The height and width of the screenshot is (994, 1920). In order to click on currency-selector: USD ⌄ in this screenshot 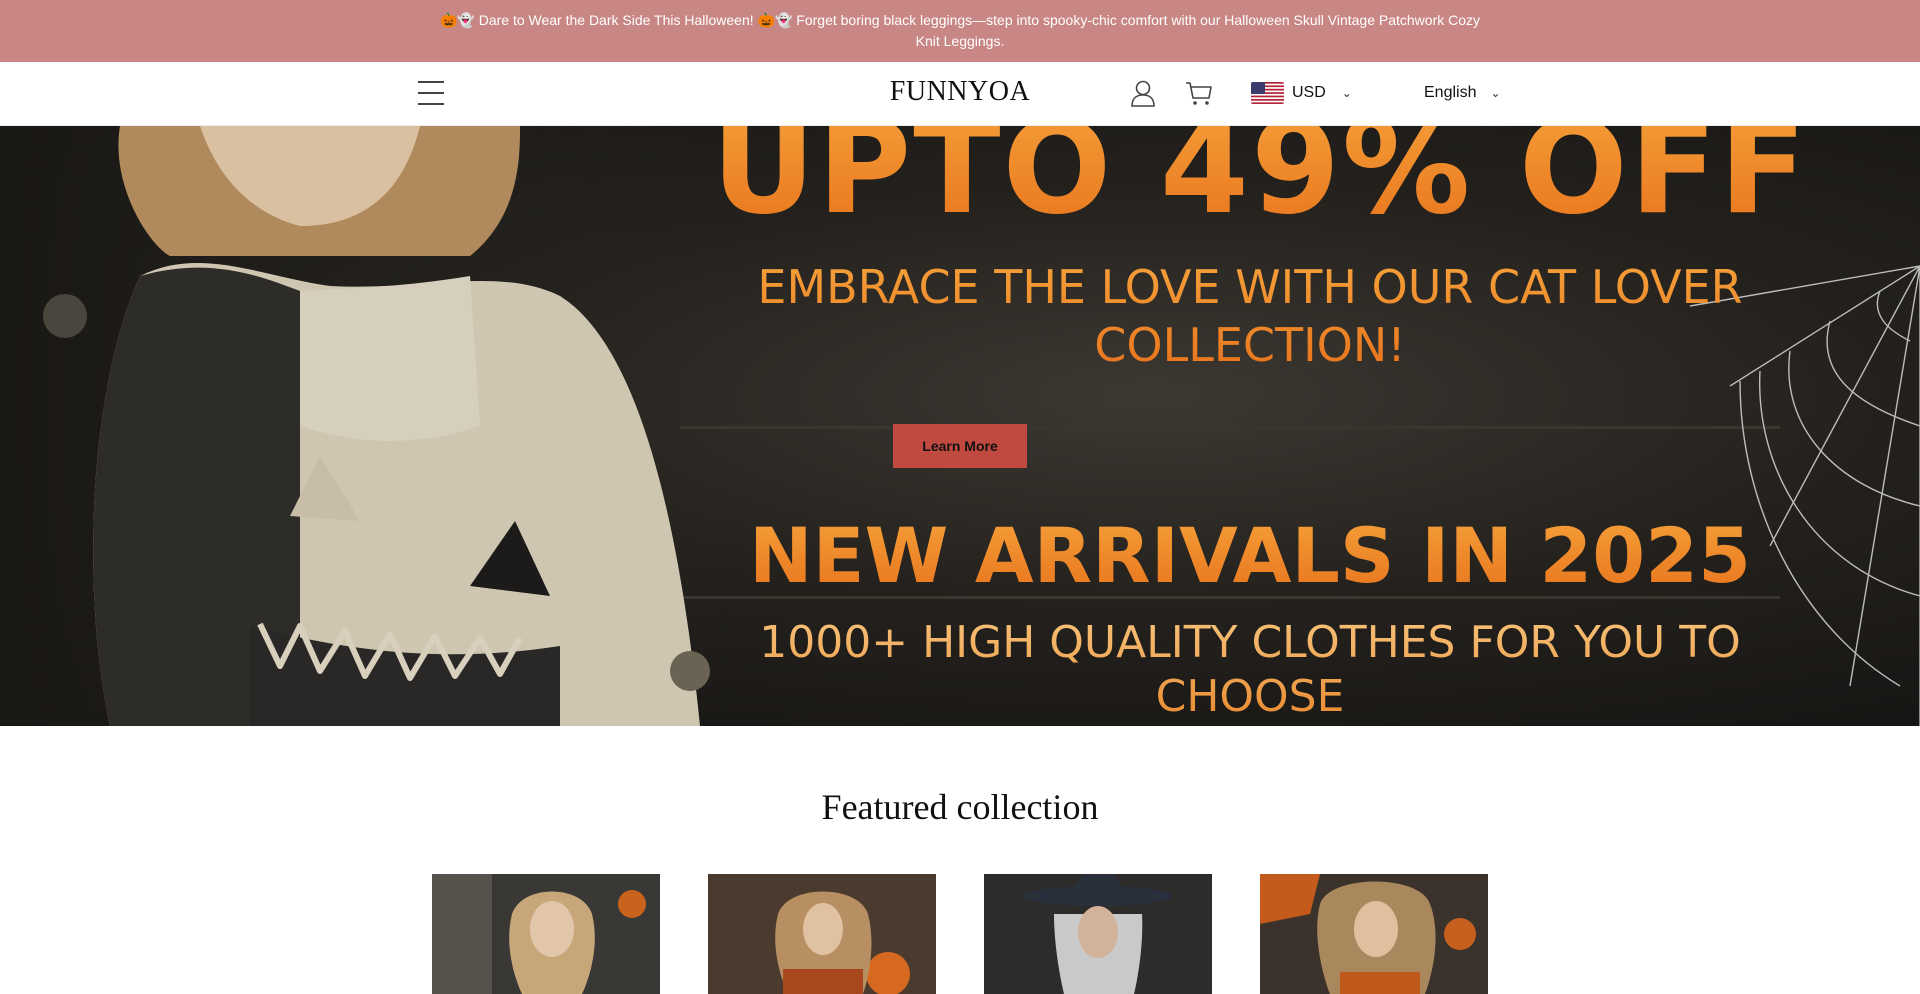, I will do `click(1301, 93)`.